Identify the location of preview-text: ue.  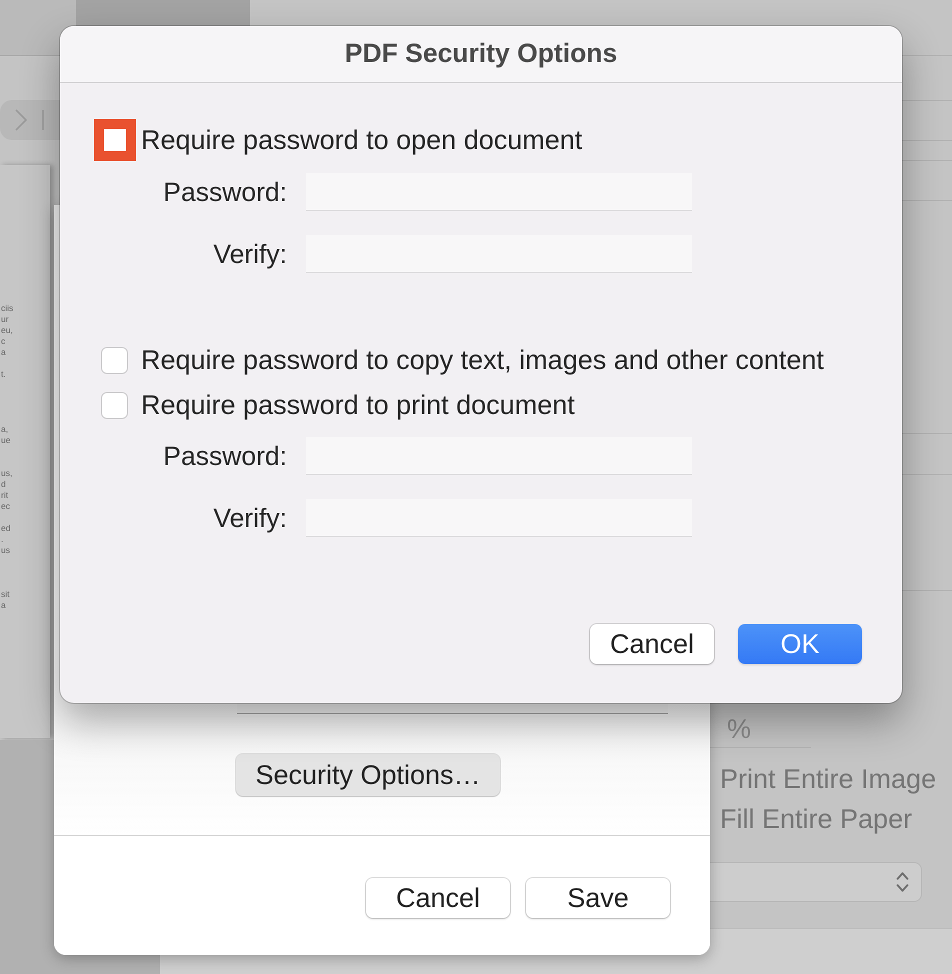
(6, 440).